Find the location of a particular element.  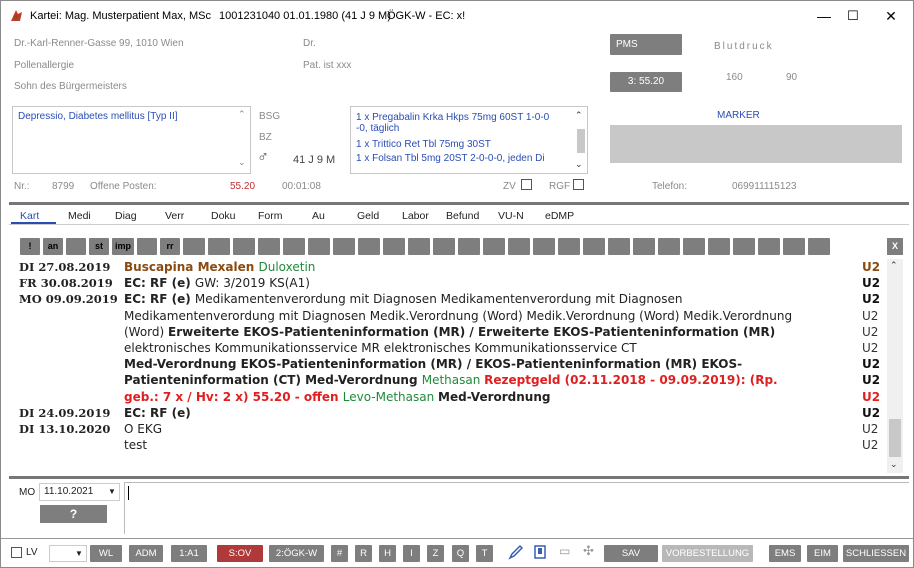

journal-row: test U2 is located at coordinates (452, 445).